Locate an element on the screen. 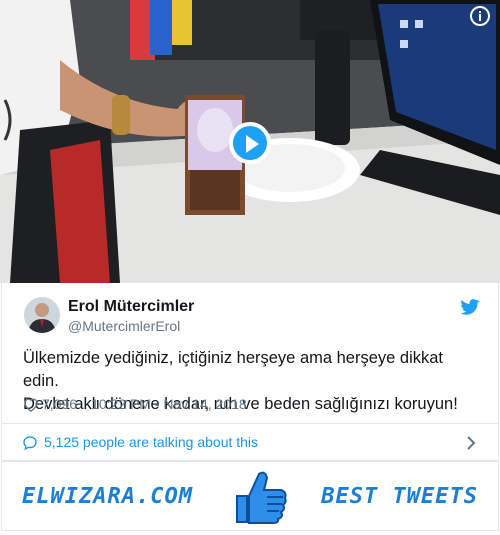 The width and height of the screenshot is (500, 535). tweet-timestamp: 10:22 PM - Nov 14, 2018 is located at coordinates (169, 404).